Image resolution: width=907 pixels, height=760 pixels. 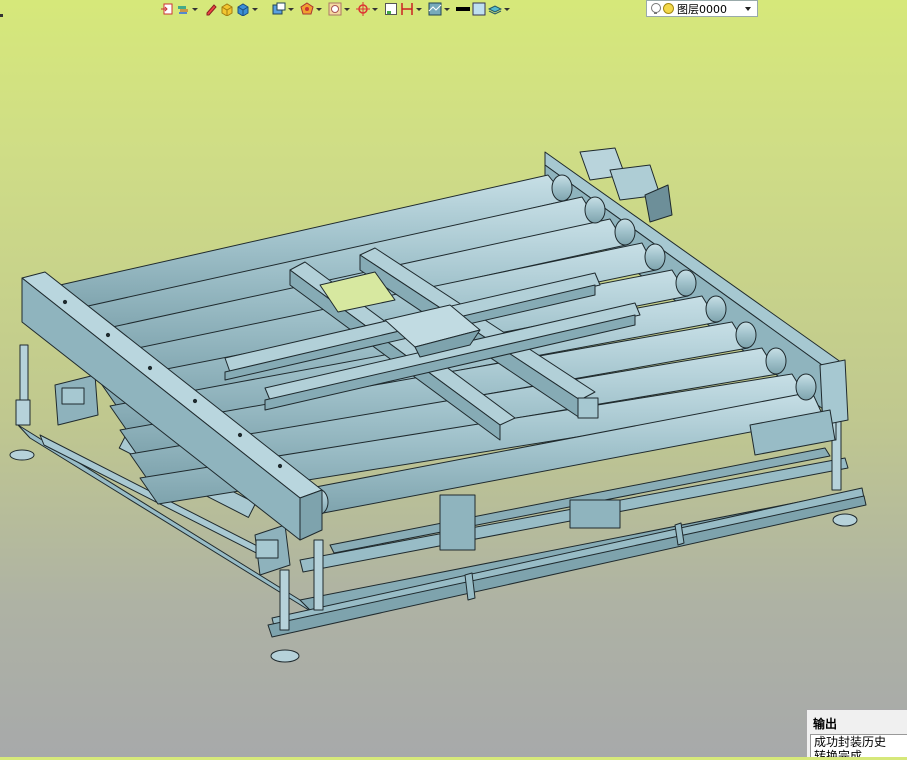 I want to click on layer-stack-icon, so click(x=495, y=10).